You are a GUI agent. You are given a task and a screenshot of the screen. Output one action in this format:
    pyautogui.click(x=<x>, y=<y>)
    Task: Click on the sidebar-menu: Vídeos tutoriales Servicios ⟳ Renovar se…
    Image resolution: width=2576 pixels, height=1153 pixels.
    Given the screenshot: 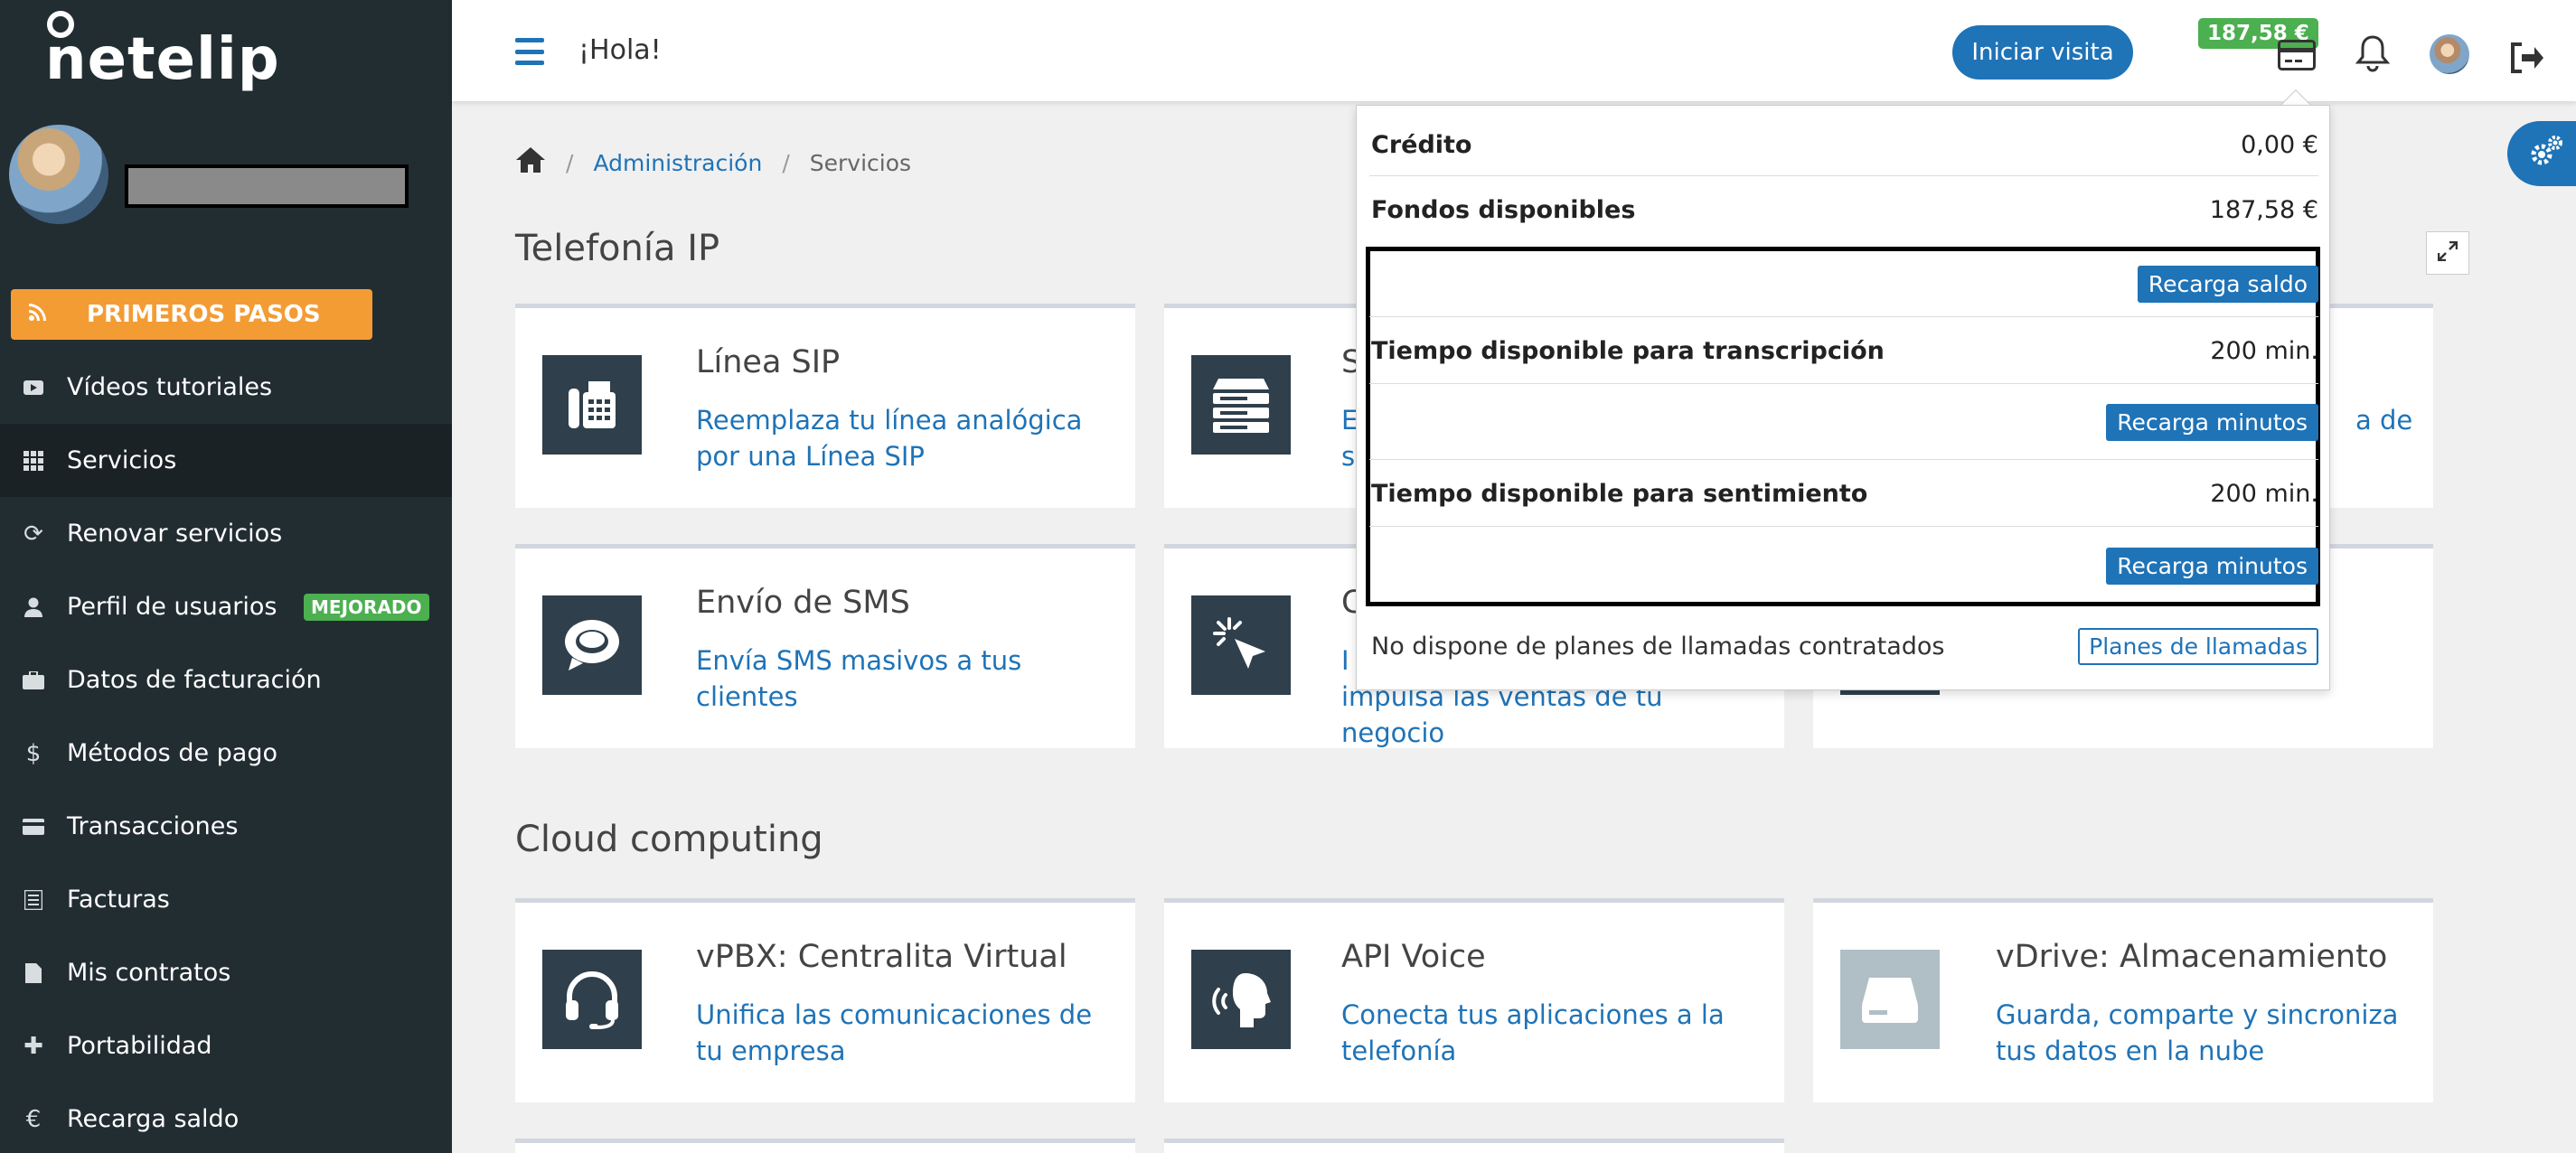 What is the action you would take?
    pyautogui.click(x=226, y=752)
    